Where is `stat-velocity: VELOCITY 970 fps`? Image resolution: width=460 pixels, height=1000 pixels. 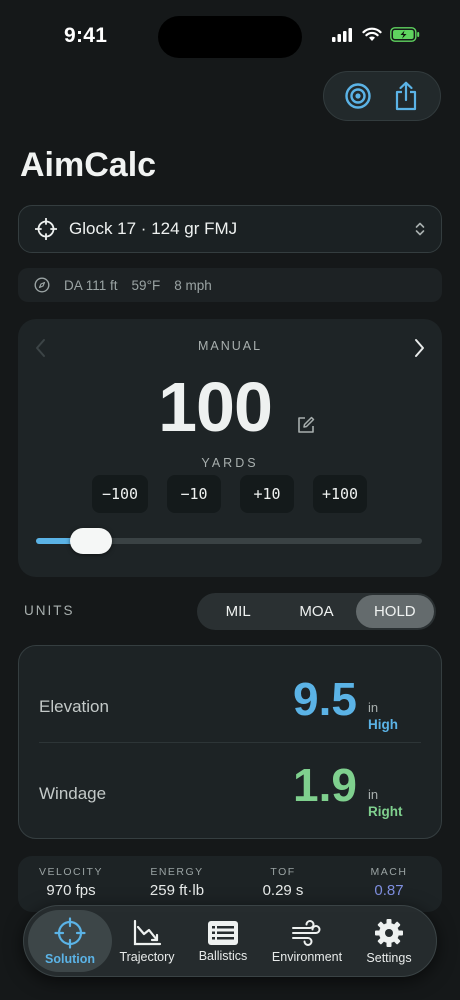 stat-velocity: VELOCITY 970 fps is located at coordinates (71, 882).